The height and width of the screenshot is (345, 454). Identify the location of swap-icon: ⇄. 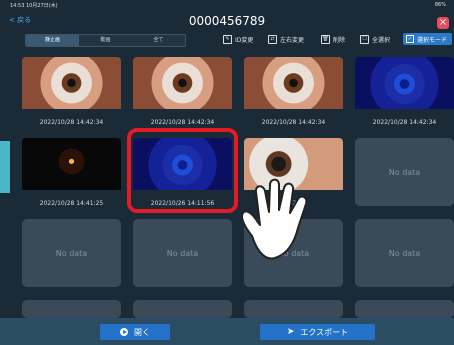
(272, 39).